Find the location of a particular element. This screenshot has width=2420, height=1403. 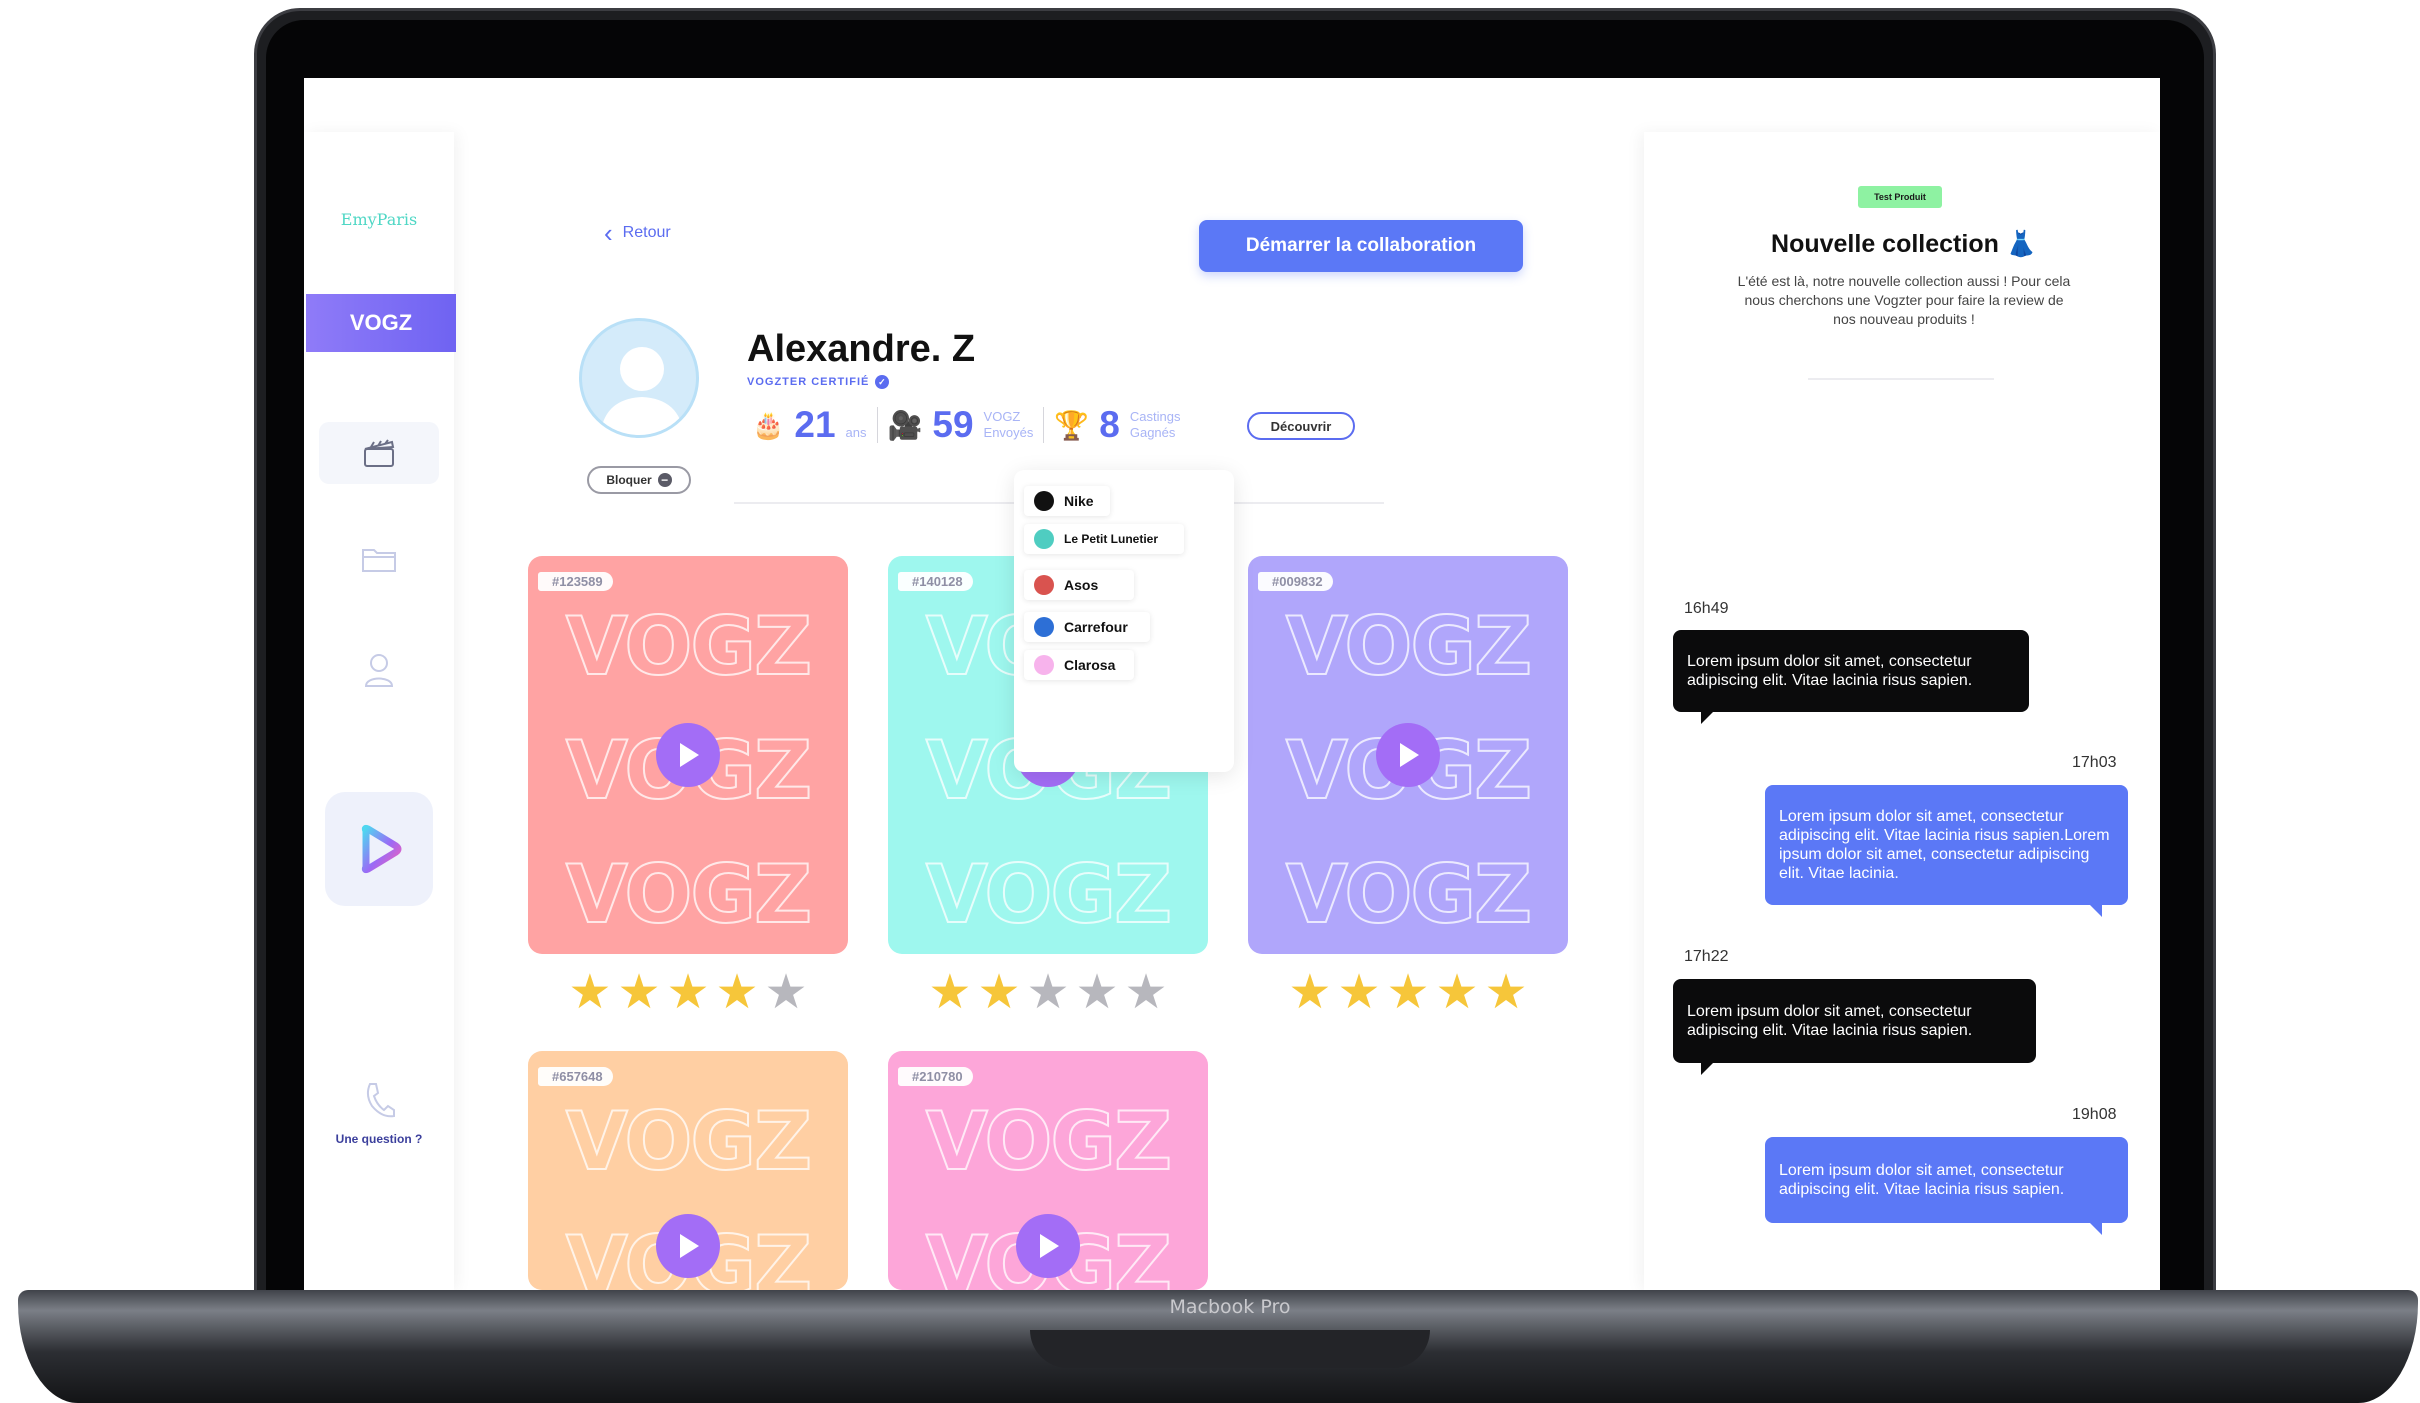

verified-badge-icon: ✓ is located at coordinates (882, 382).